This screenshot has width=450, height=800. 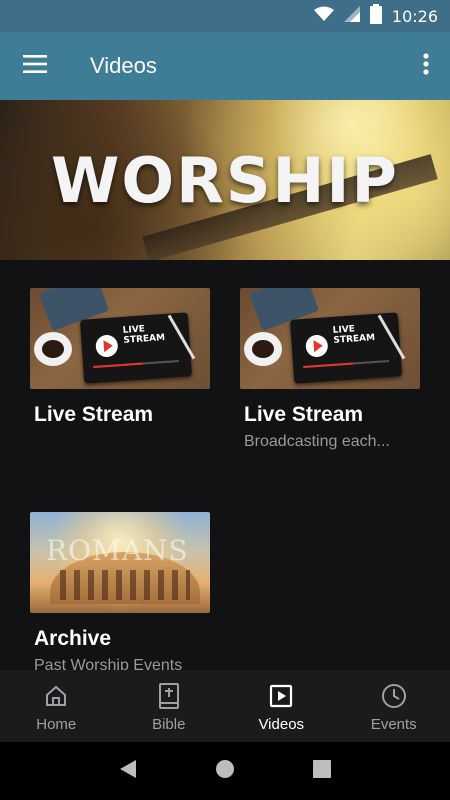 What do you see at coordinates (117, 550) in the screenshot?
I see `thumbnail-romans-text: ROMANS` at bounding box center [117, 550].